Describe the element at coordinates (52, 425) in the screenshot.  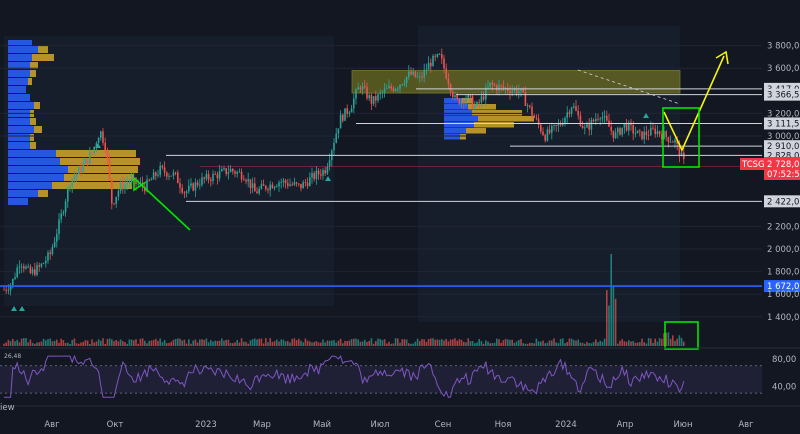
I see `time-tick-label: Авг` at that location.